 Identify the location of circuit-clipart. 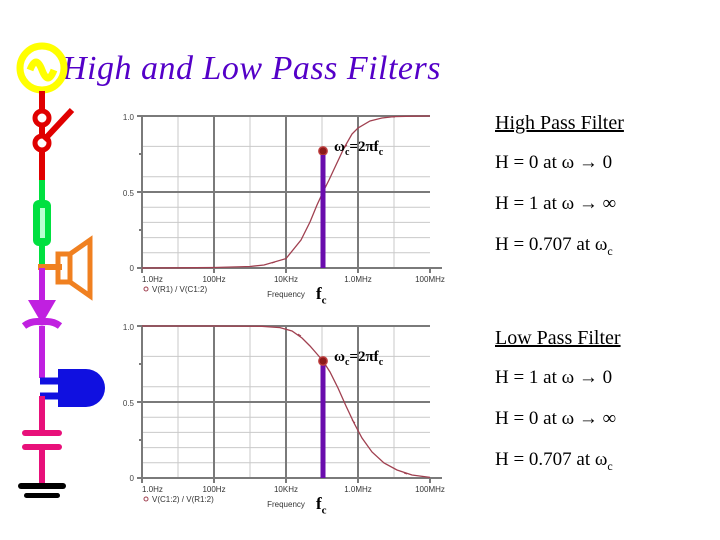
(60, 270).